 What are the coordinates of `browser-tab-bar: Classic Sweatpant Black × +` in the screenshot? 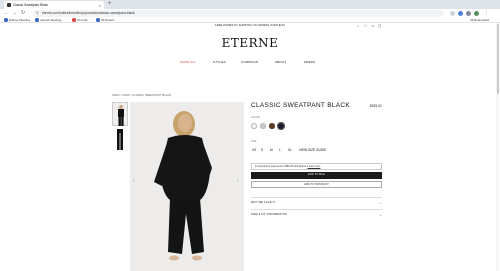 It's located at (250, 4).